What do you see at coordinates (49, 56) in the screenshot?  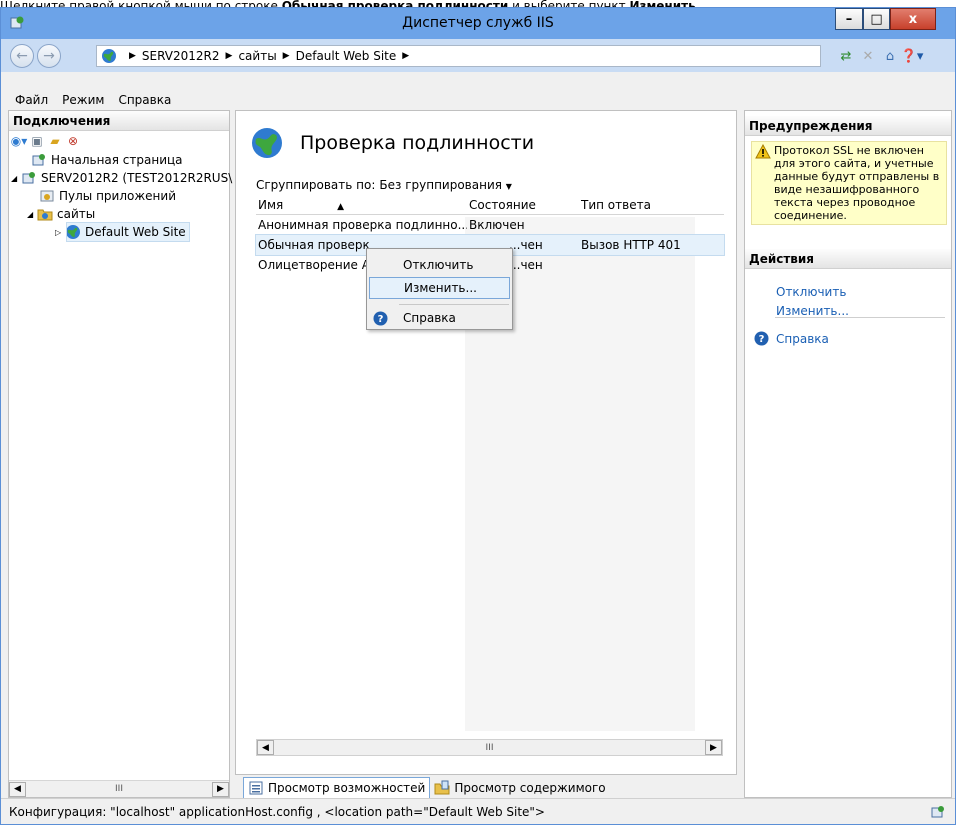 I see `forward-button: →` at bounding box center [49, 56].